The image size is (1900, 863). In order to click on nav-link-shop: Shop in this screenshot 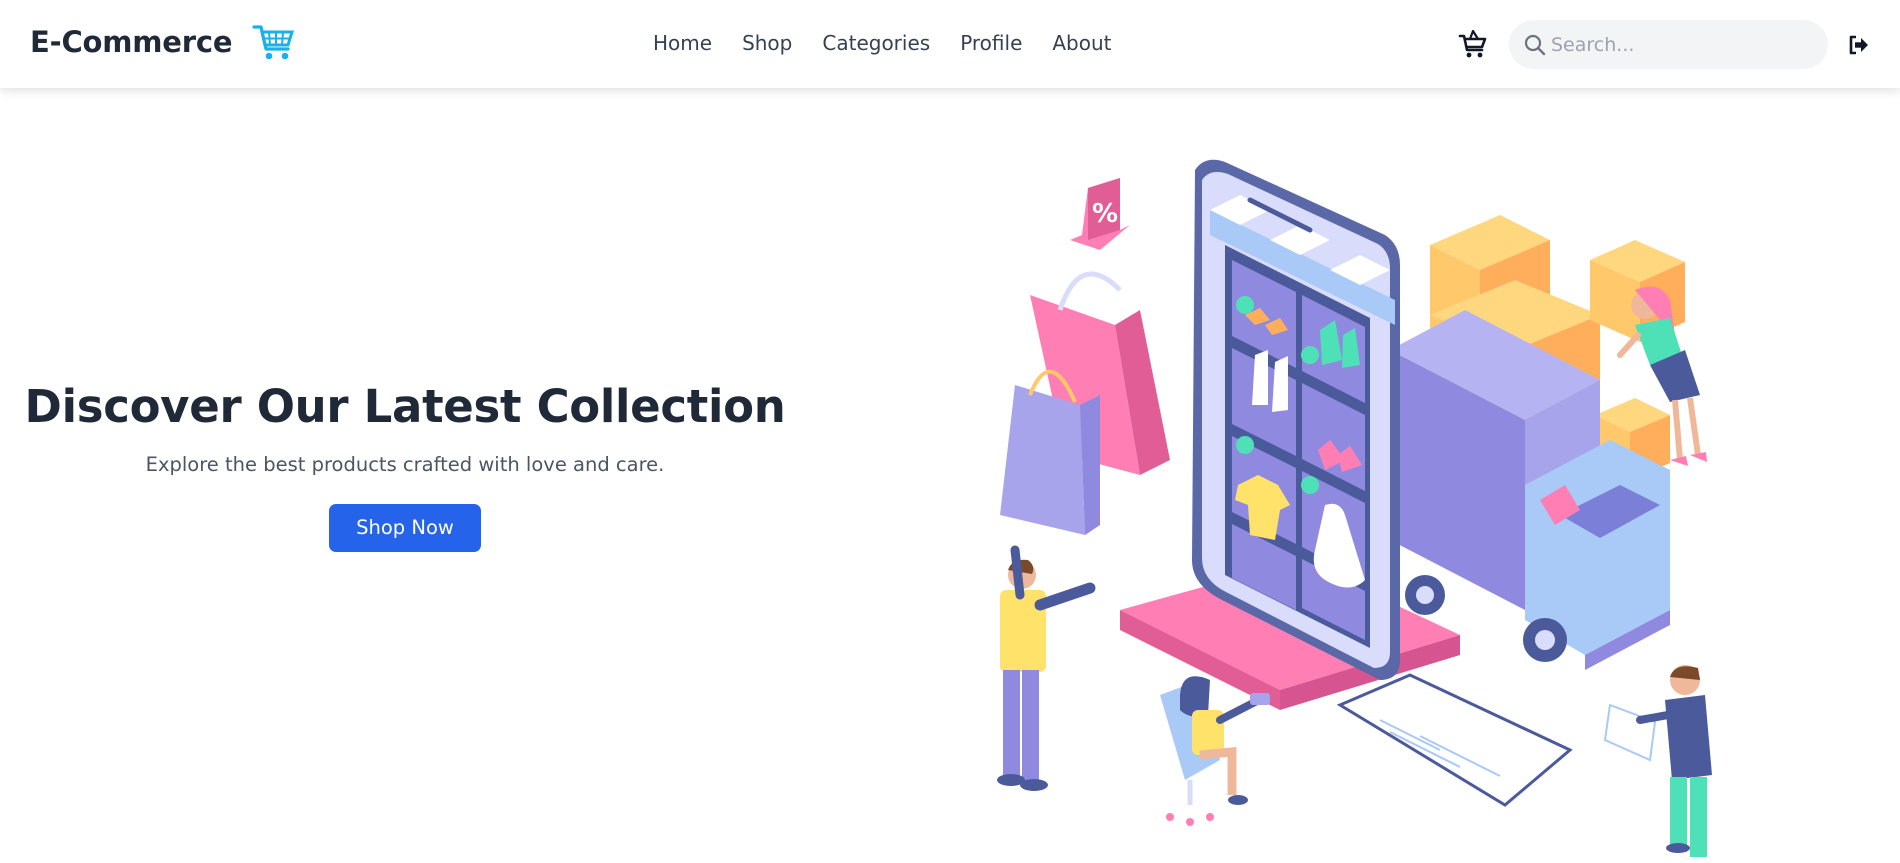, I will do `click(767, 43)`.